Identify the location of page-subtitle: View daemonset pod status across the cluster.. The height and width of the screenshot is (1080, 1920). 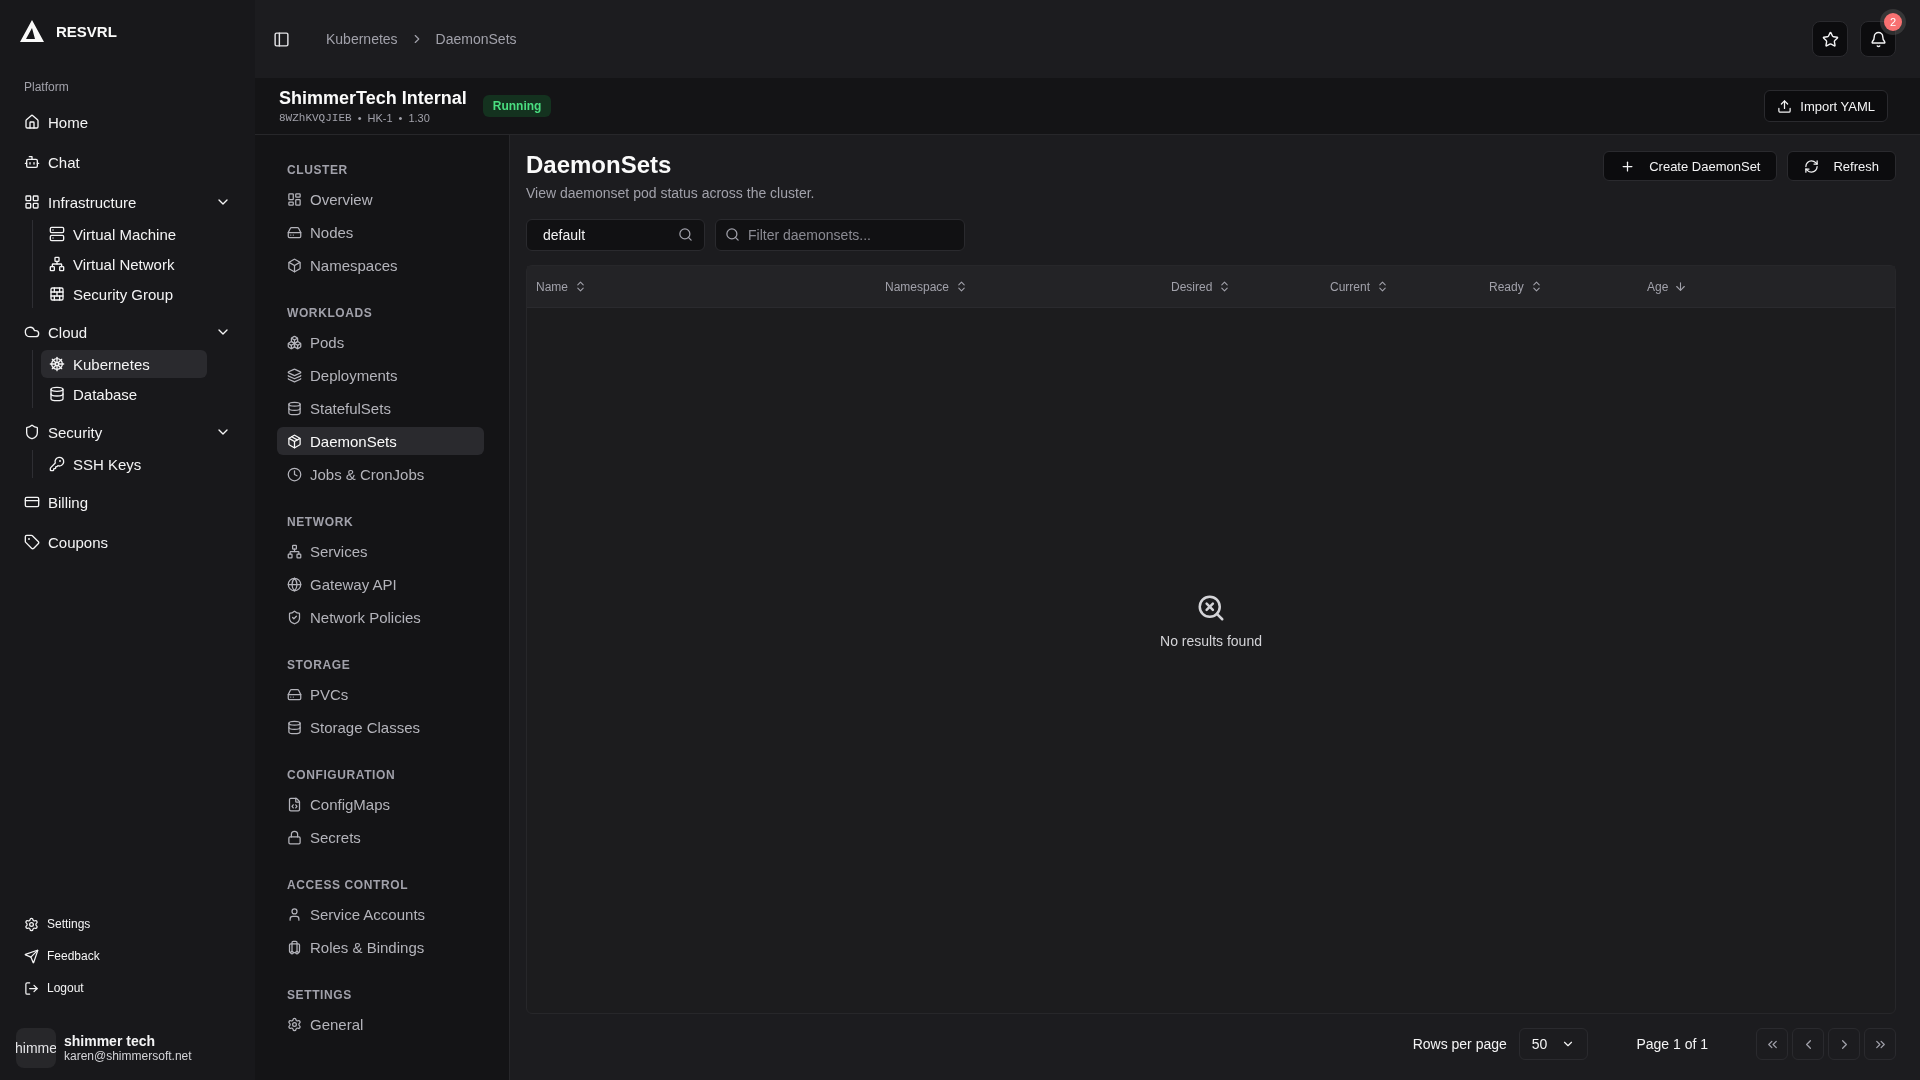
(670, 193).